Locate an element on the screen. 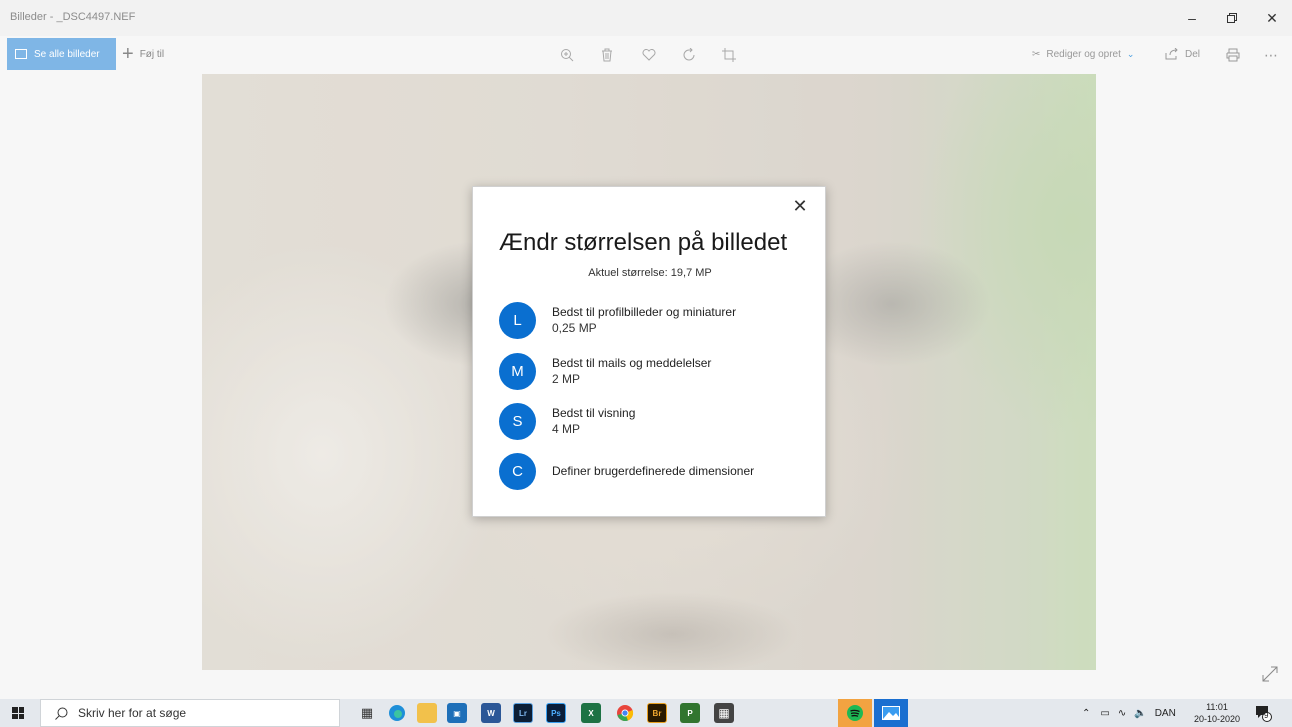 The width and height of the screenshot is (1292, 727). windows-icon is located at coordinates (18, 713).